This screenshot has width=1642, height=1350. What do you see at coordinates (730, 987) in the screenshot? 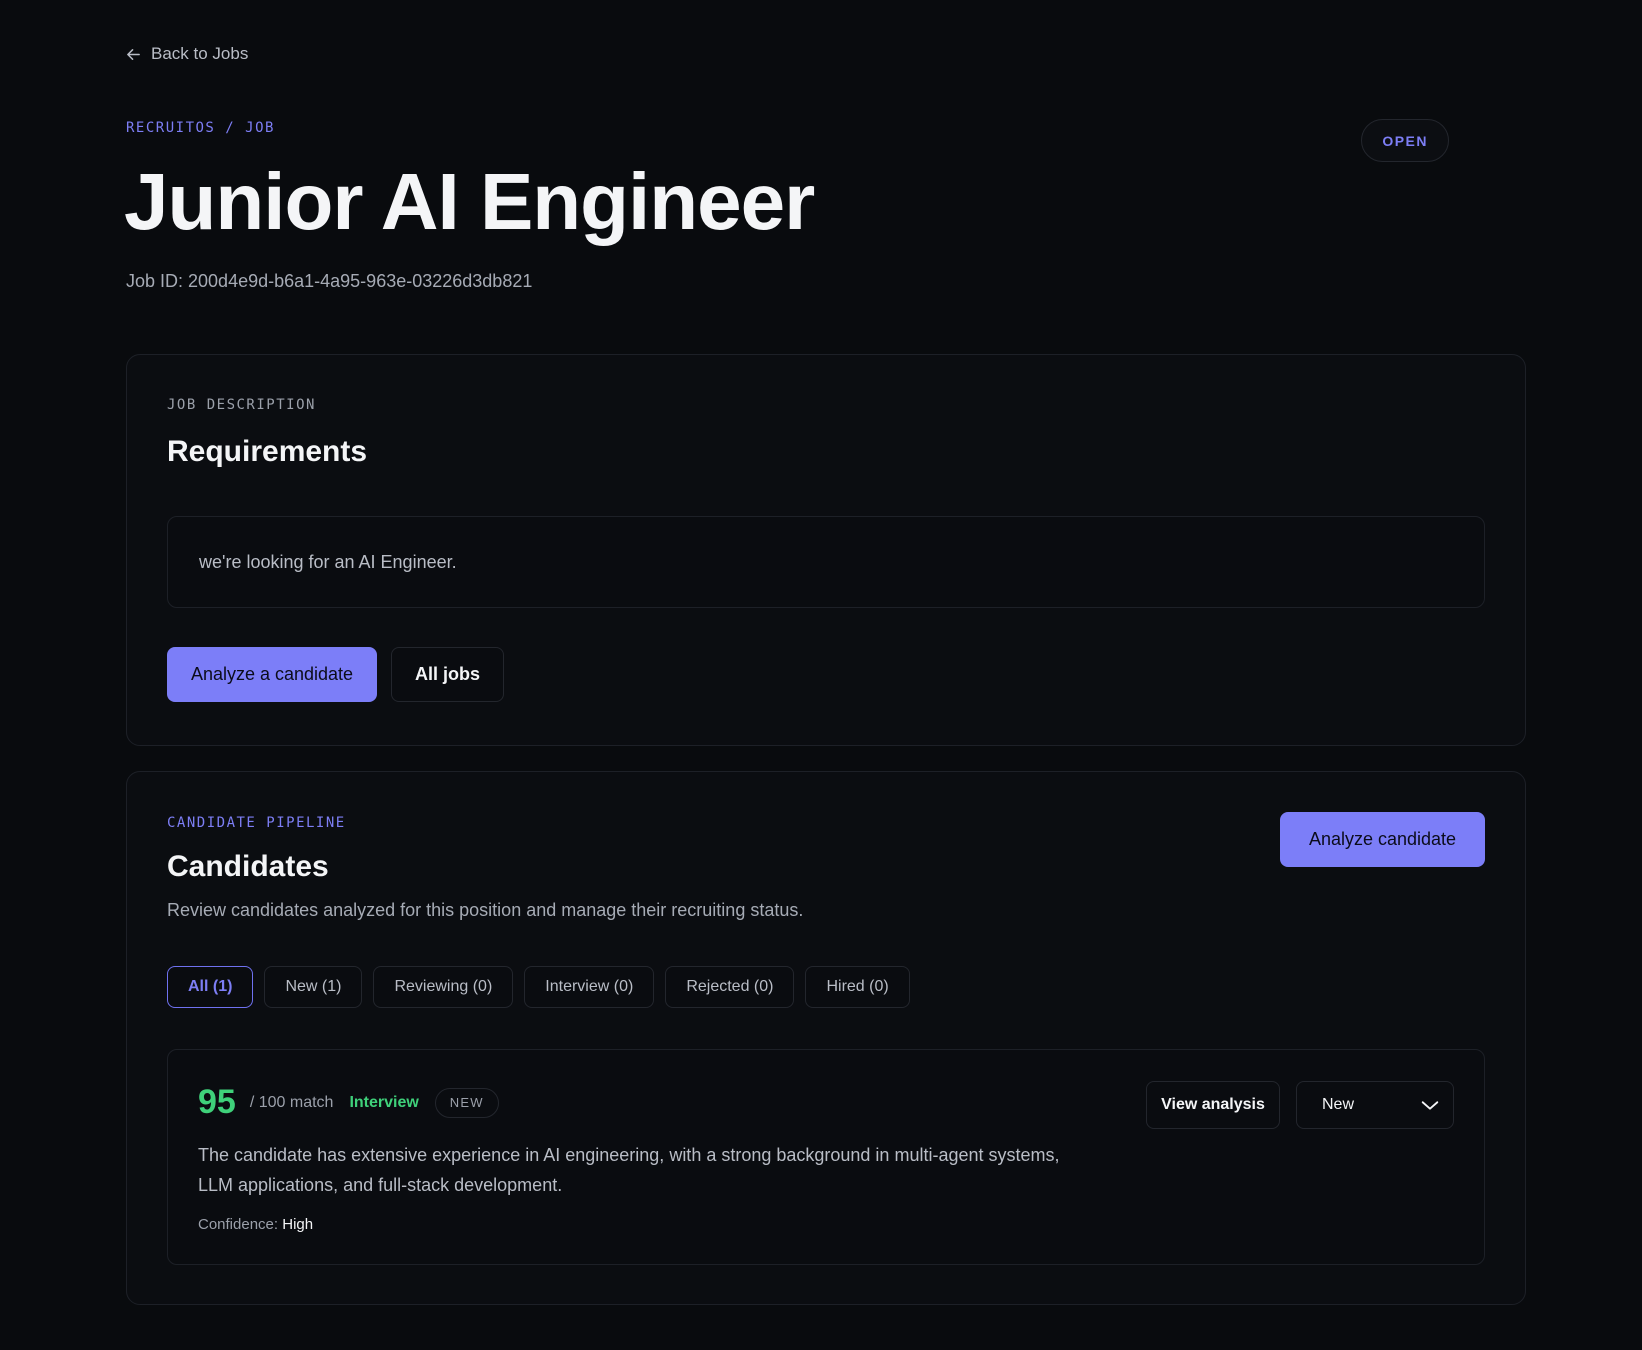
I see `tab-rejected: Rejected (0)` at bounding box center [730, 987].